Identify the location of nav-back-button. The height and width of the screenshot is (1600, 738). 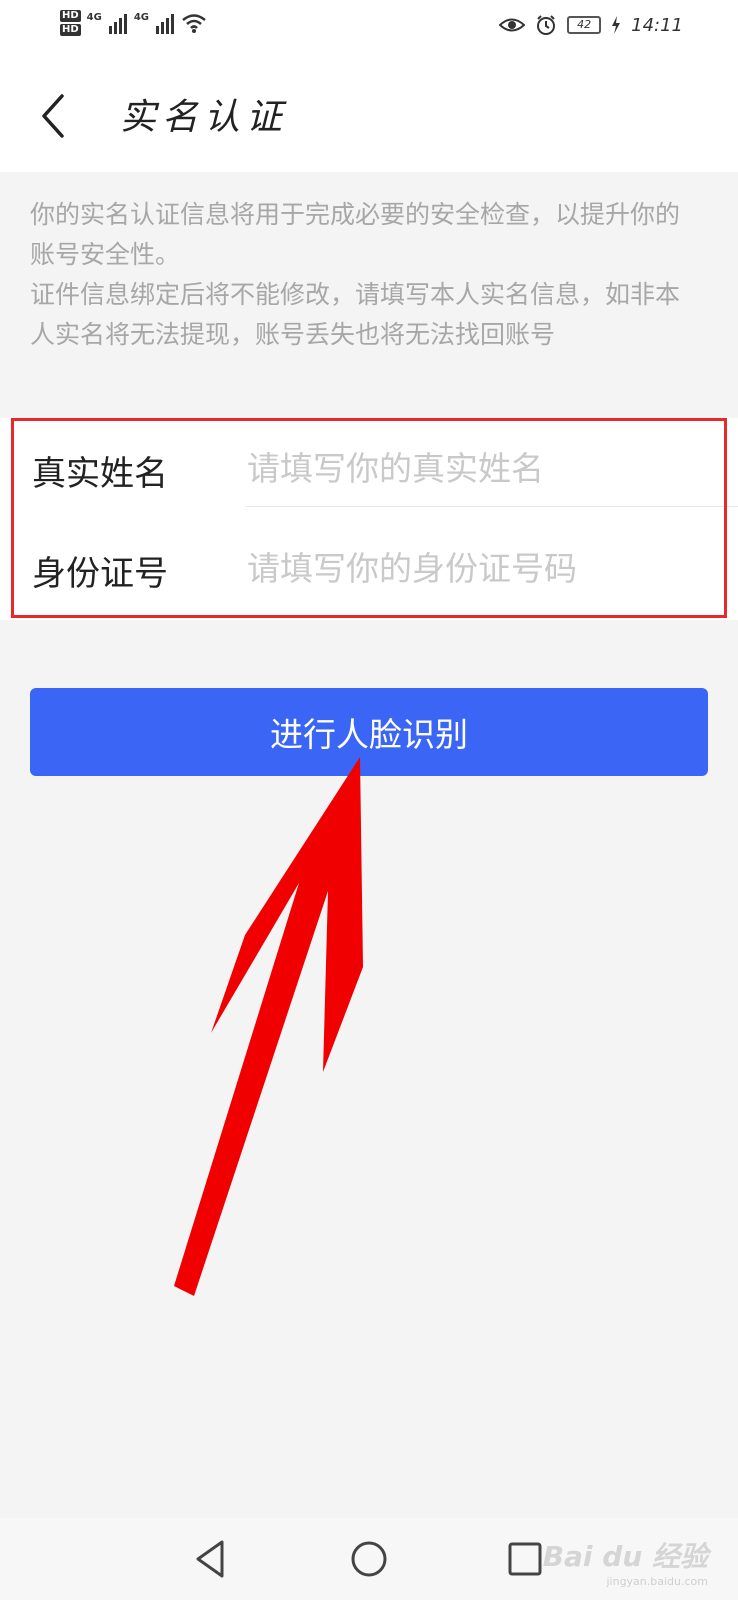
(211, 1559).